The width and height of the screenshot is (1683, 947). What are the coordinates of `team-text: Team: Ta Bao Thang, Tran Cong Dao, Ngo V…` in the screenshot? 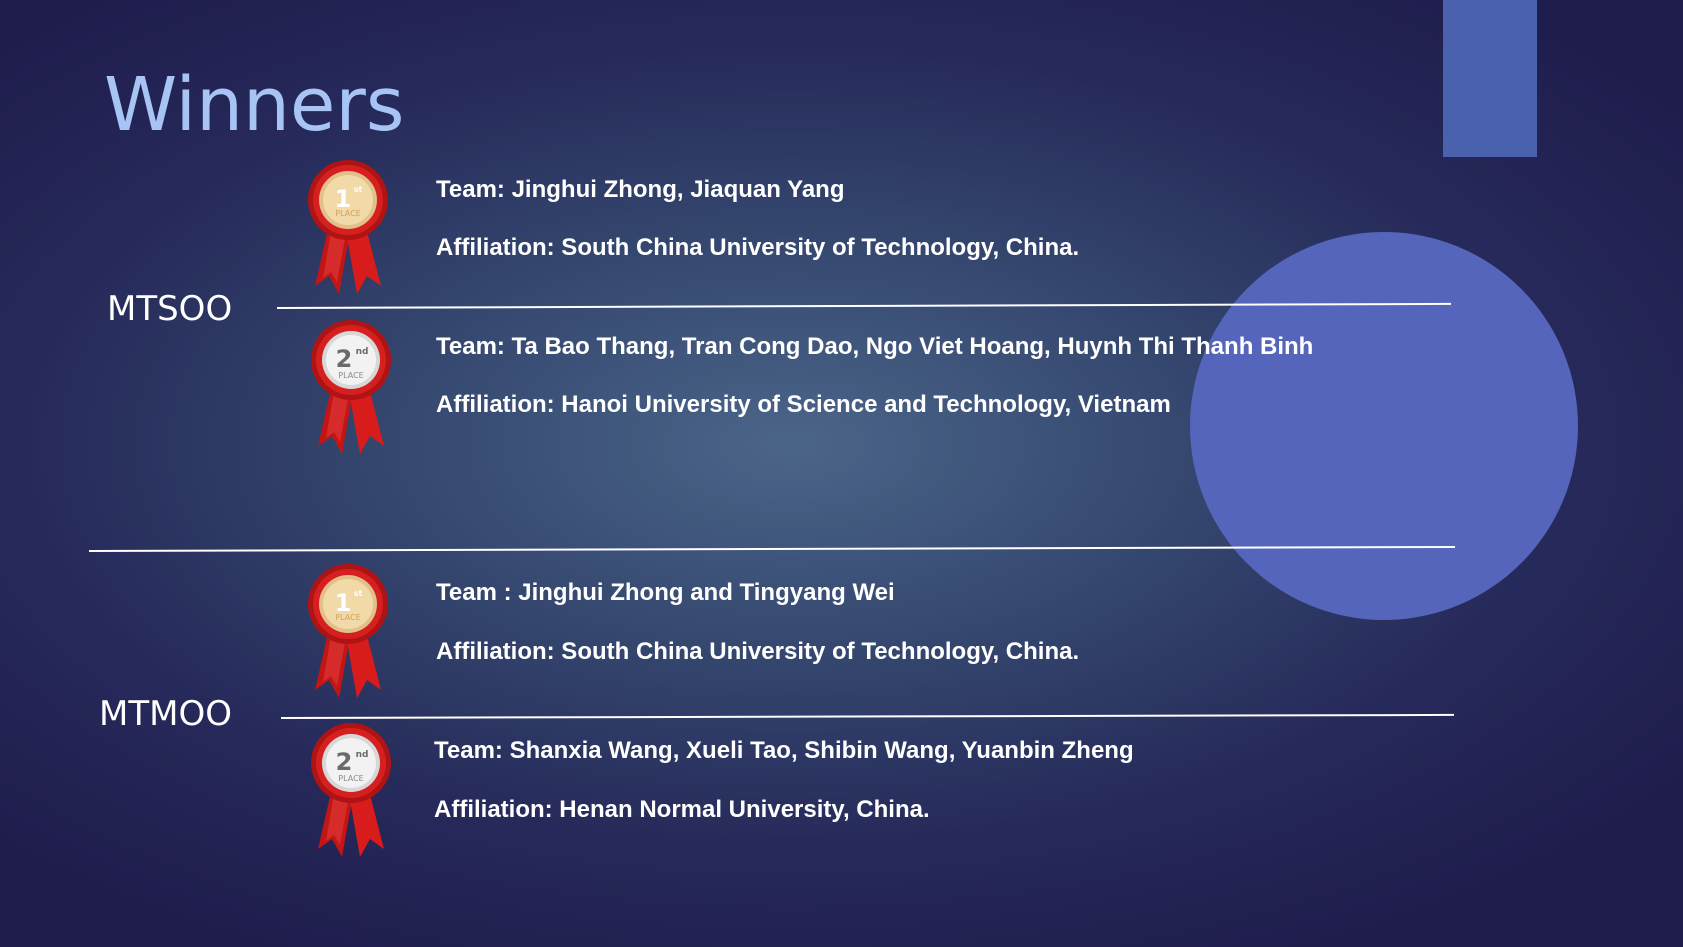 It's located at (875, 346).